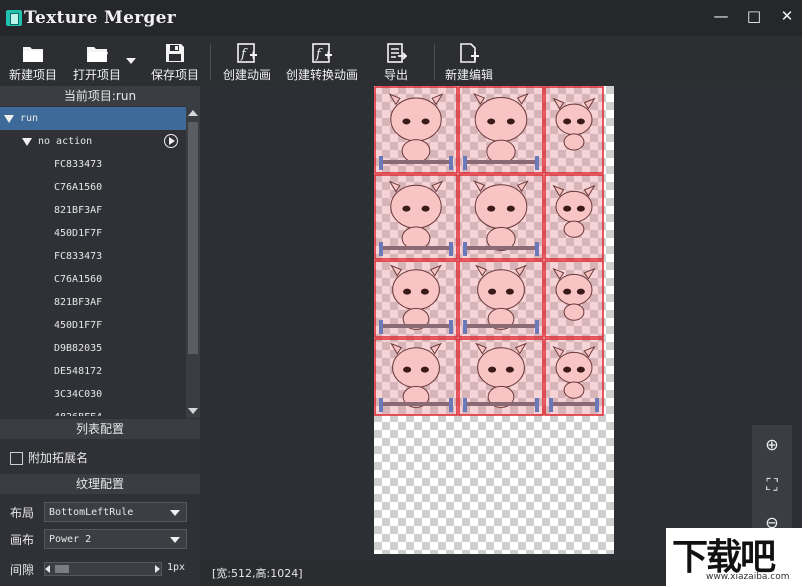  I want to click on open-project-dropdown-icon, so click(131, 61).